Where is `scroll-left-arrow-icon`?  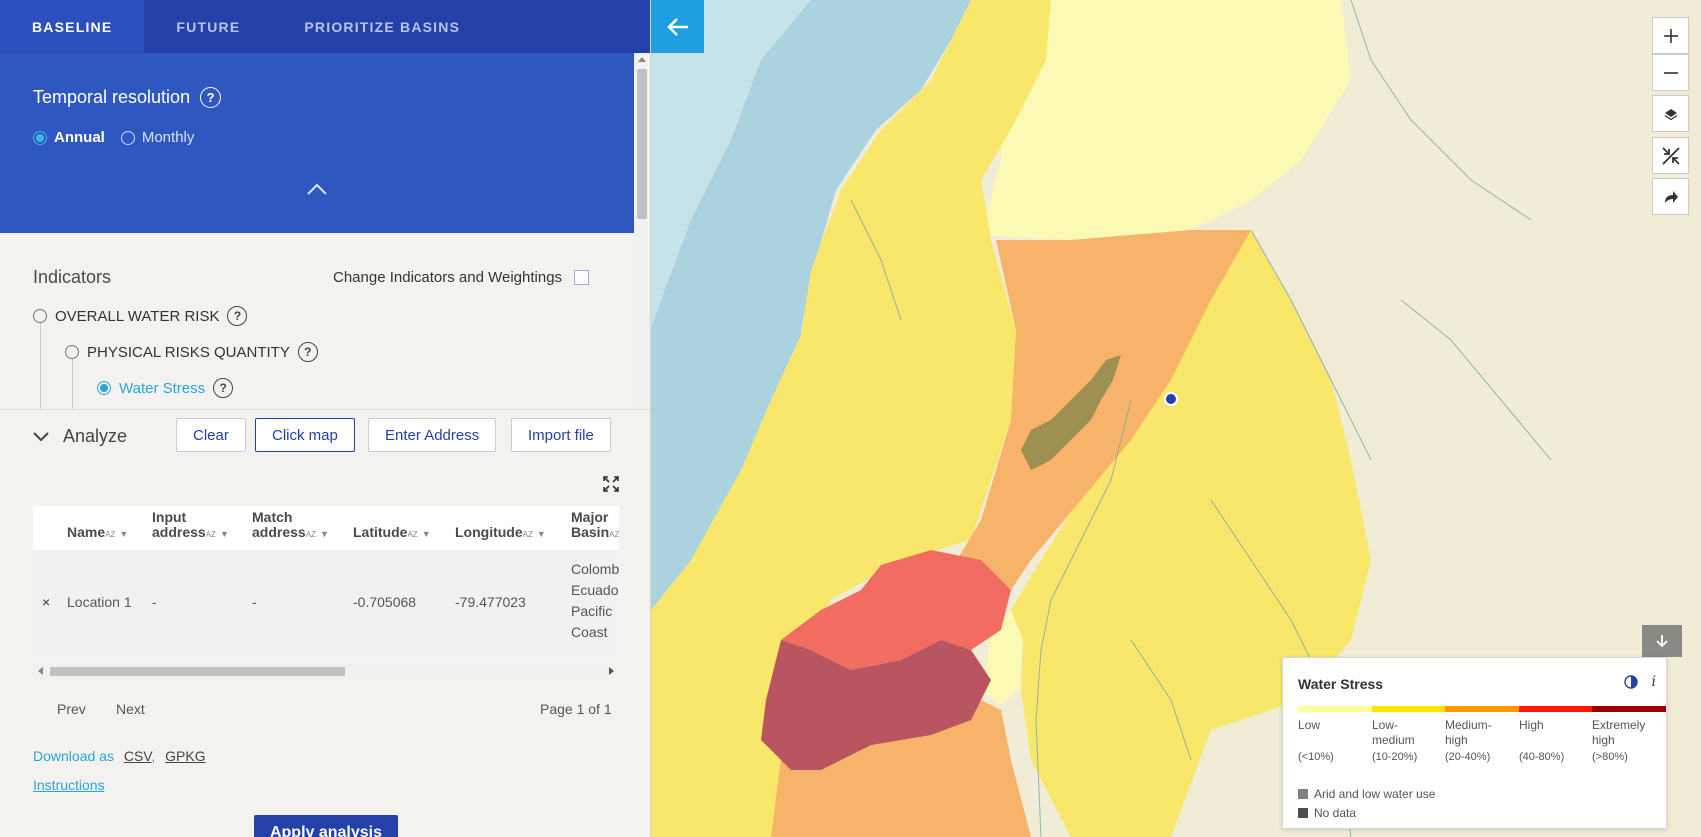 scroll-left-arrow-icon is located at coordinates (40, 671).